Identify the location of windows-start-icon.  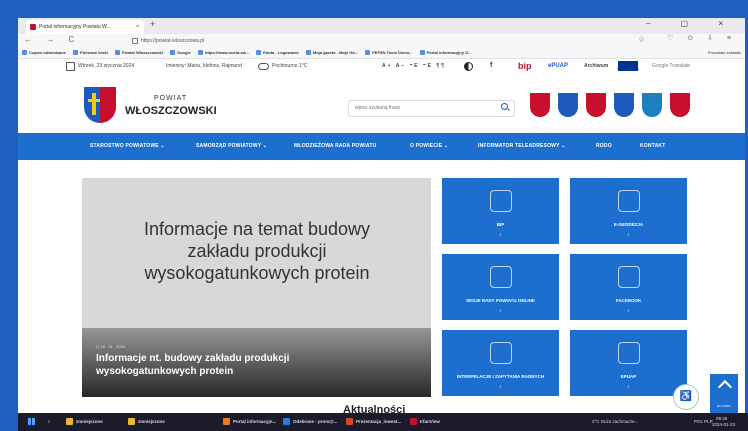
(31, 421).